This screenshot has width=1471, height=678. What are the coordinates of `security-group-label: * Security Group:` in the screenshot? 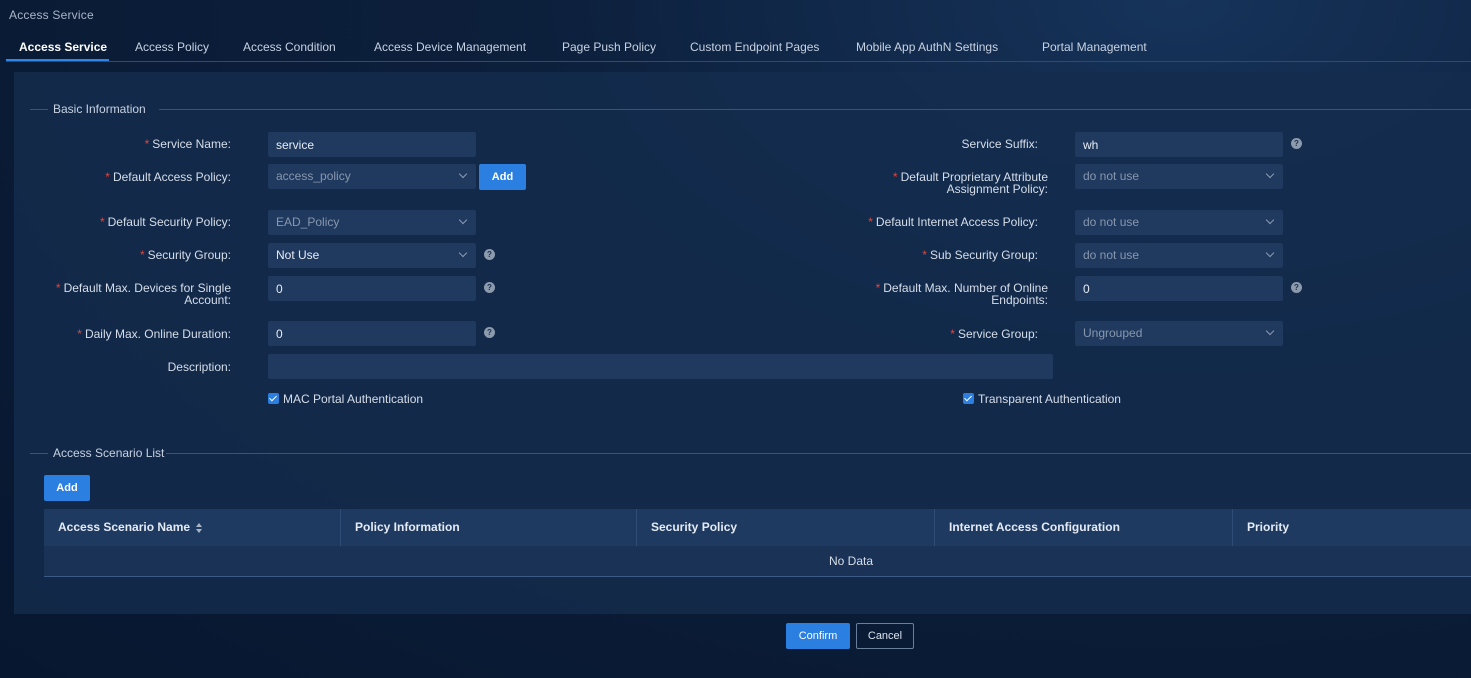 It's located at (135, 255).